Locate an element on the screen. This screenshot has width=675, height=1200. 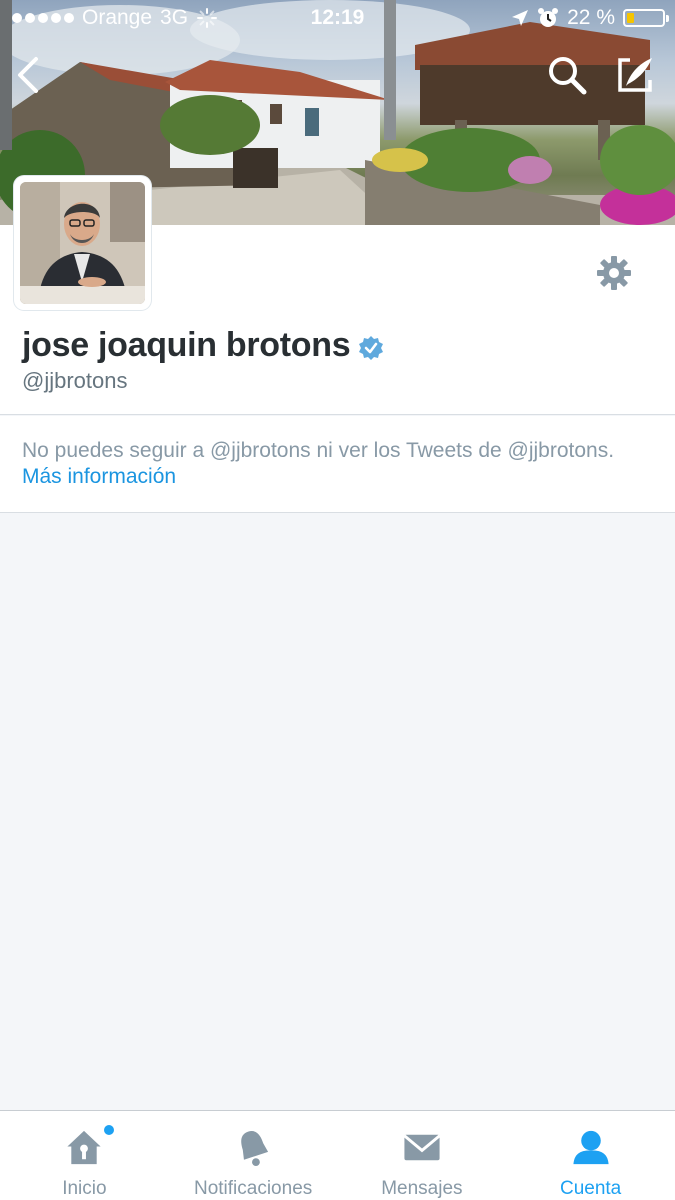
verified-badge-icon is located at coordinates (371, 347).